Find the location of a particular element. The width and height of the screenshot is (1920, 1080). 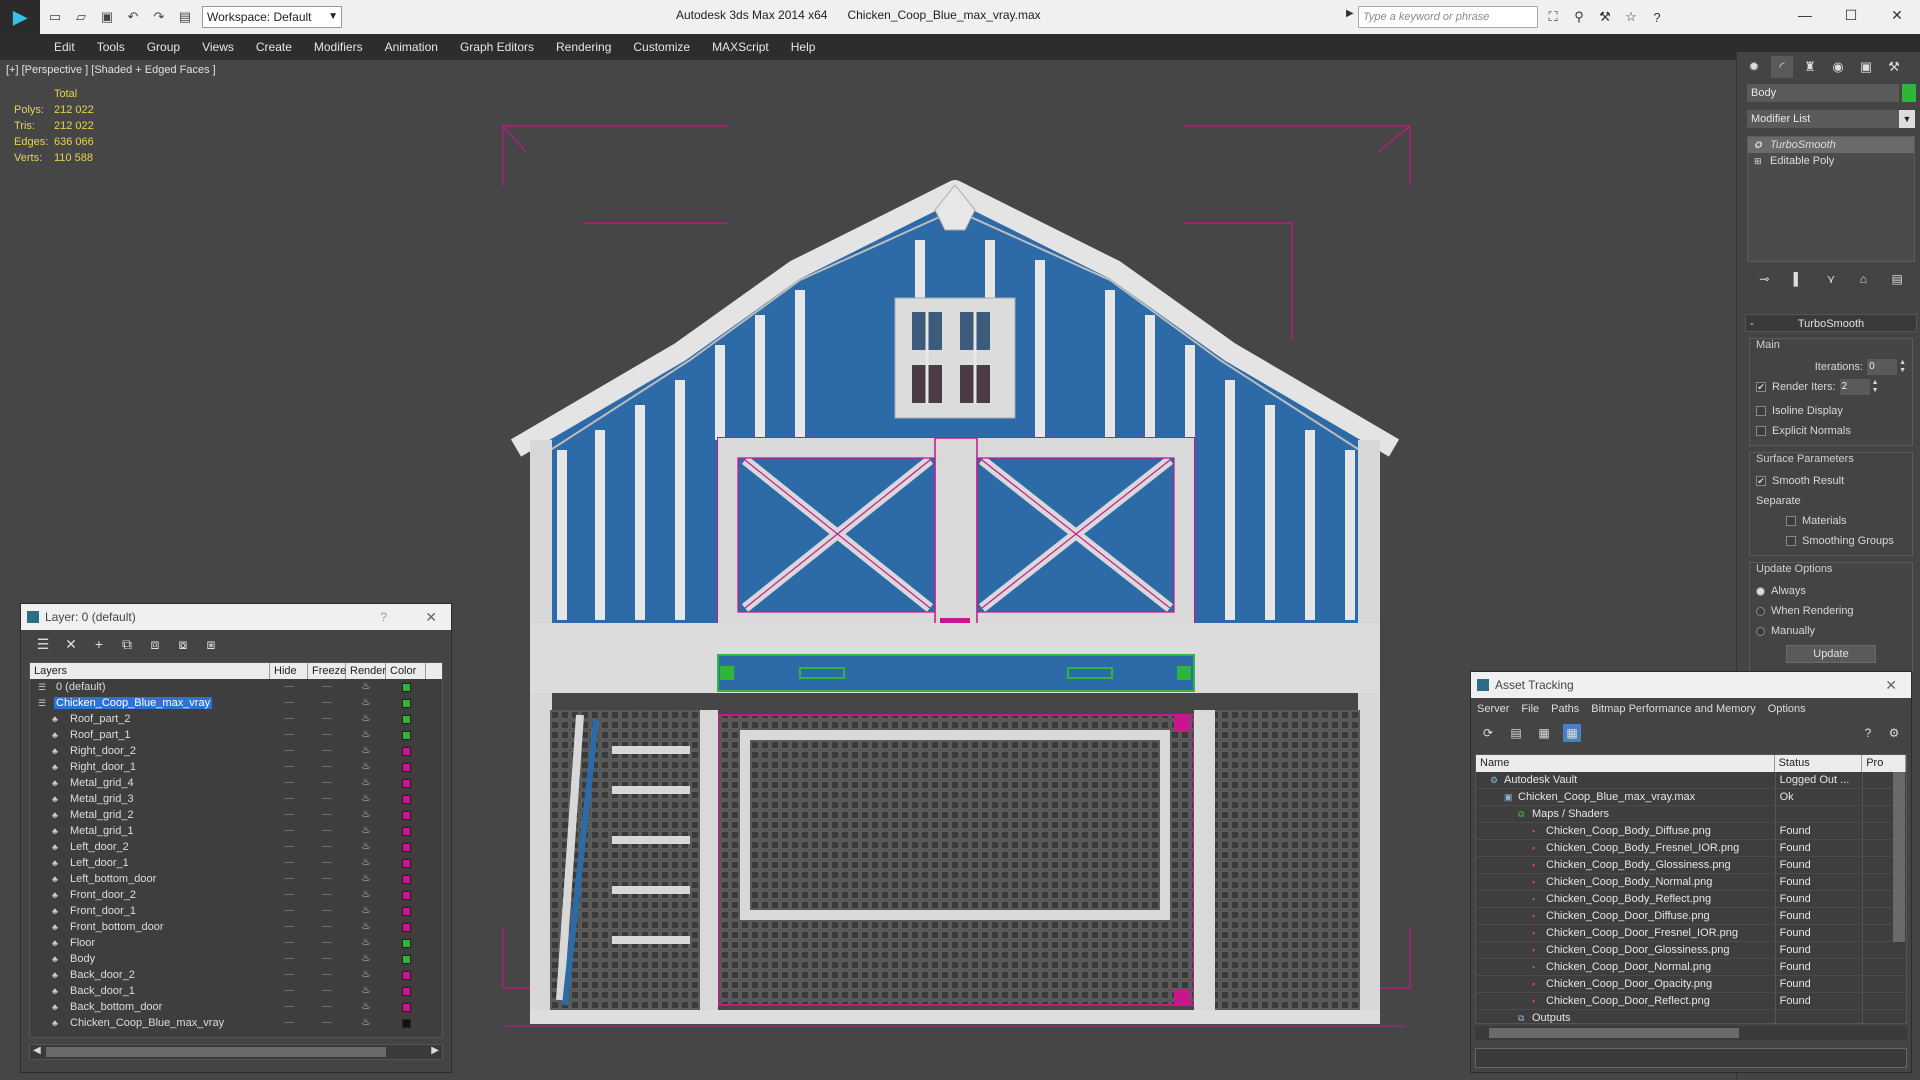

close-icon: ✕ is located at coordinates (1891, 685).